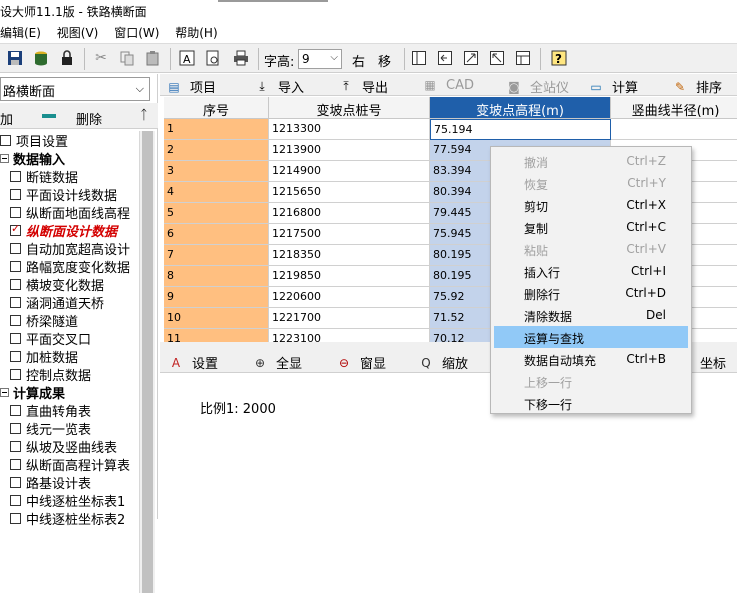  What do you see at coordinates (591, 315) in the screenshot?
I see `context-menu-item: 清除数据 Del` at bounding box center [591, 315].